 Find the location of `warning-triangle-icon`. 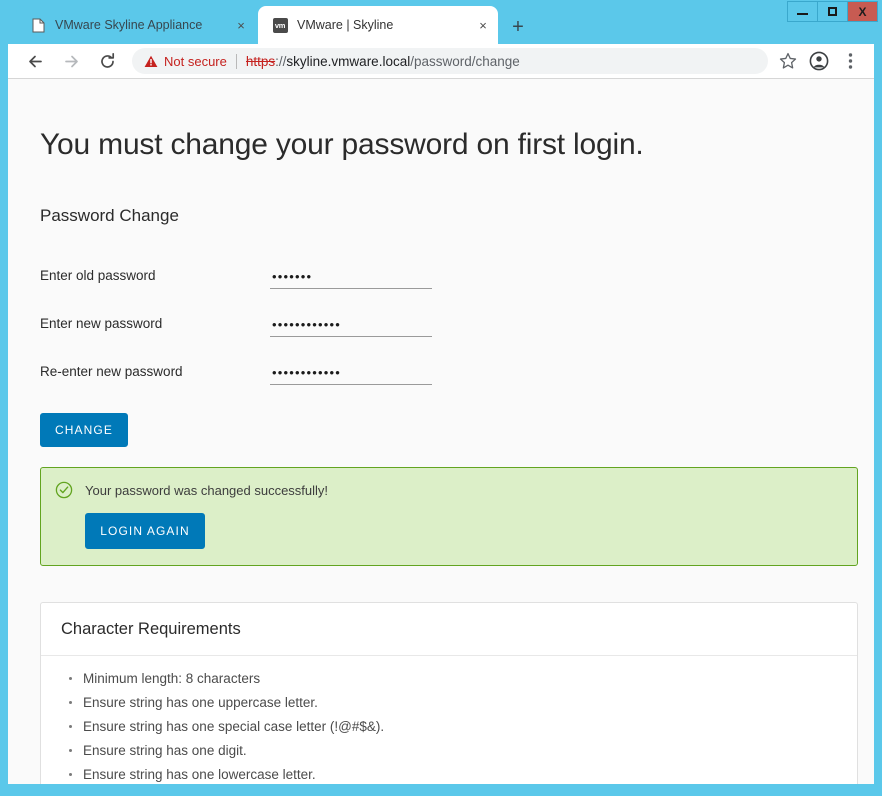

warning-triangle-icon is located at coordinates (151, 61).